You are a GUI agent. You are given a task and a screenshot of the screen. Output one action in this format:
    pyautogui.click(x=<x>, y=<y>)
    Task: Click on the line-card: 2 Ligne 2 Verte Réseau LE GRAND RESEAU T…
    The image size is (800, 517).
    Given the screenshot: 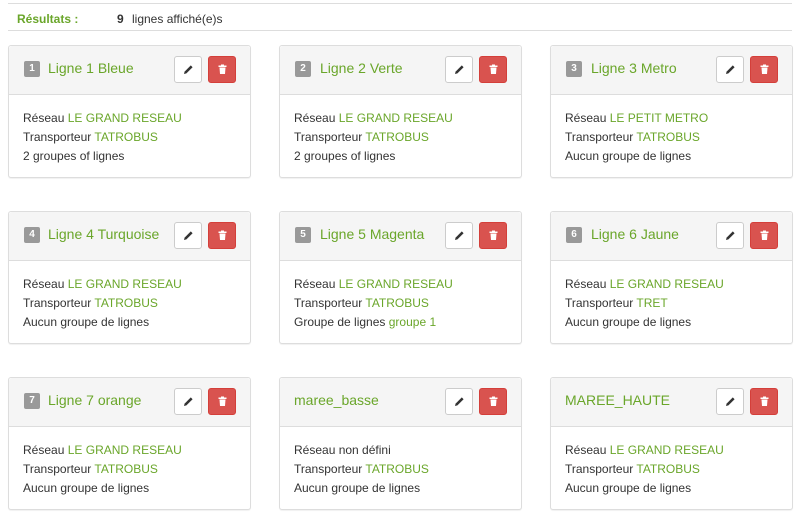 What is the action you would take?
    pyautogui.click(x=400, y=111)
    